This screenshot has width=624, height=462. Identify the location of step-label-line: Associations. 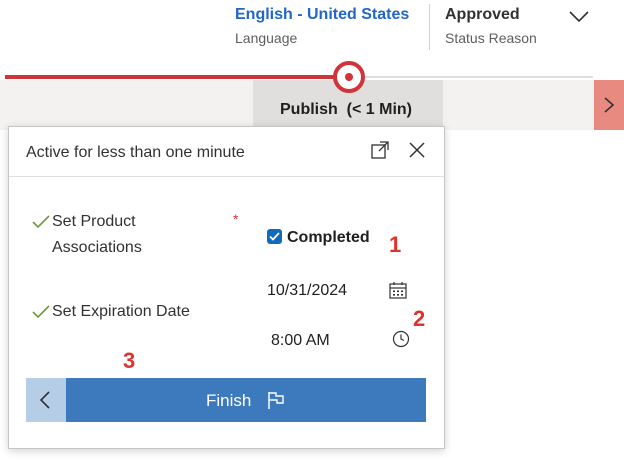
(97, 247).